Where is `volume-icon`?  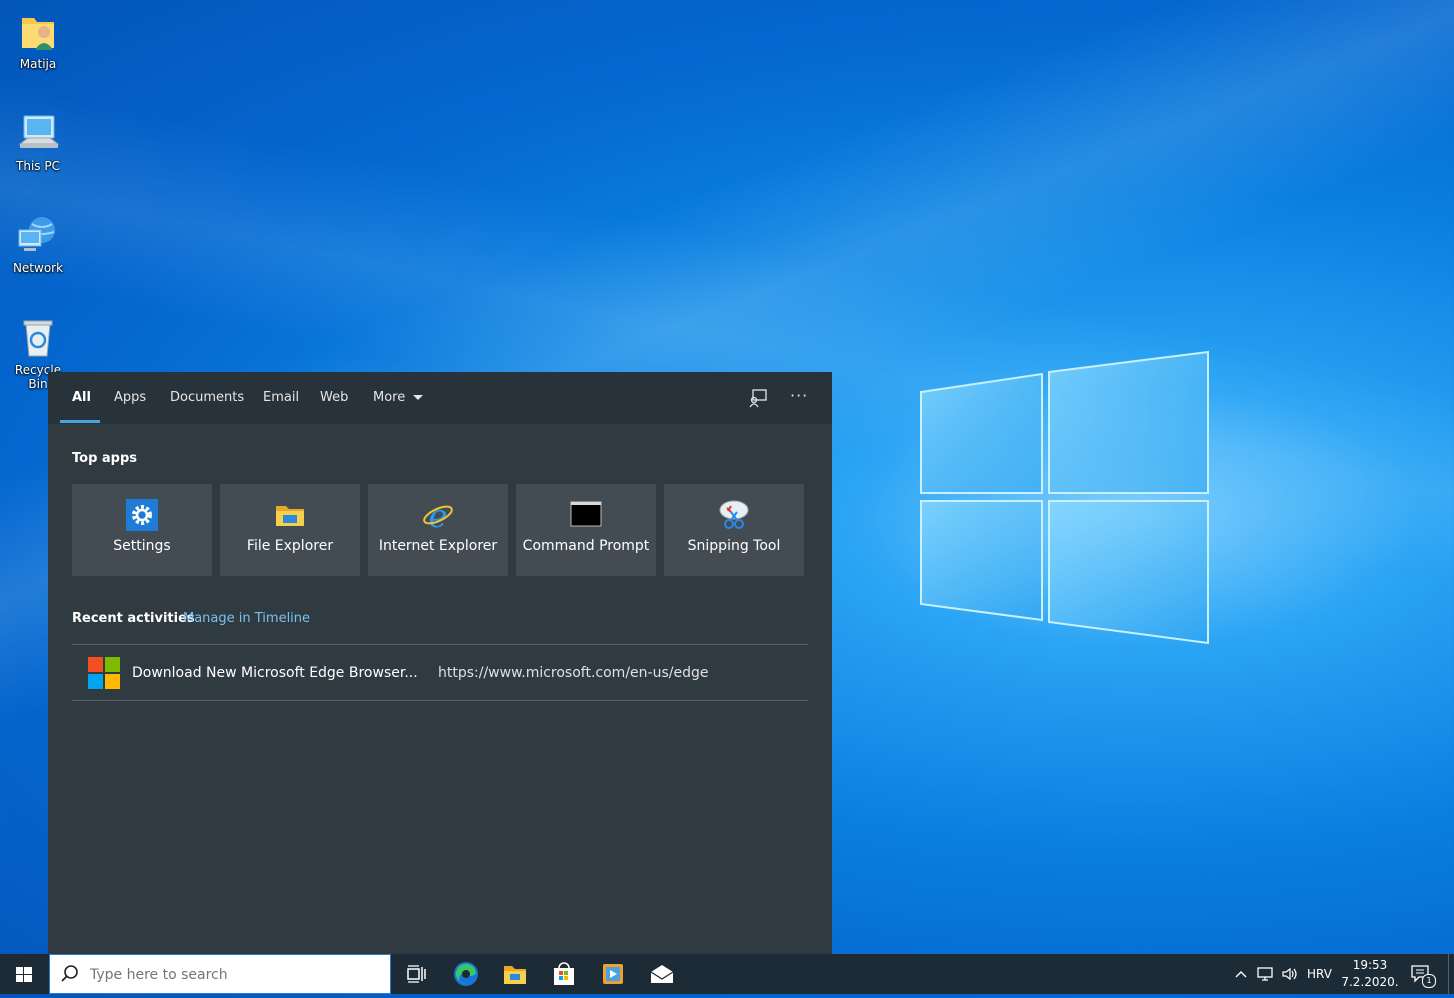 volume-icon is located at coordinates (1290, 974).